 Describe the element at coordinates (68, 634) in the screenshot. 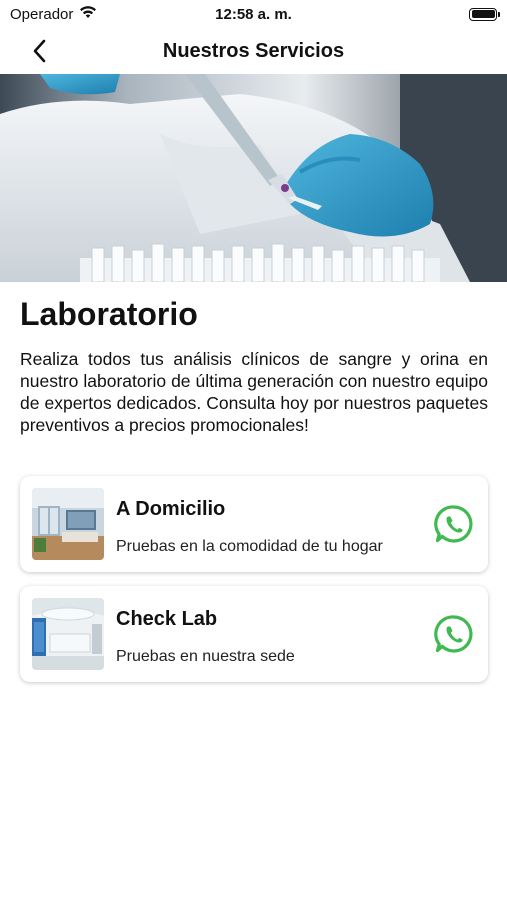

I see `clinic-interior-thumbnail` at that location.